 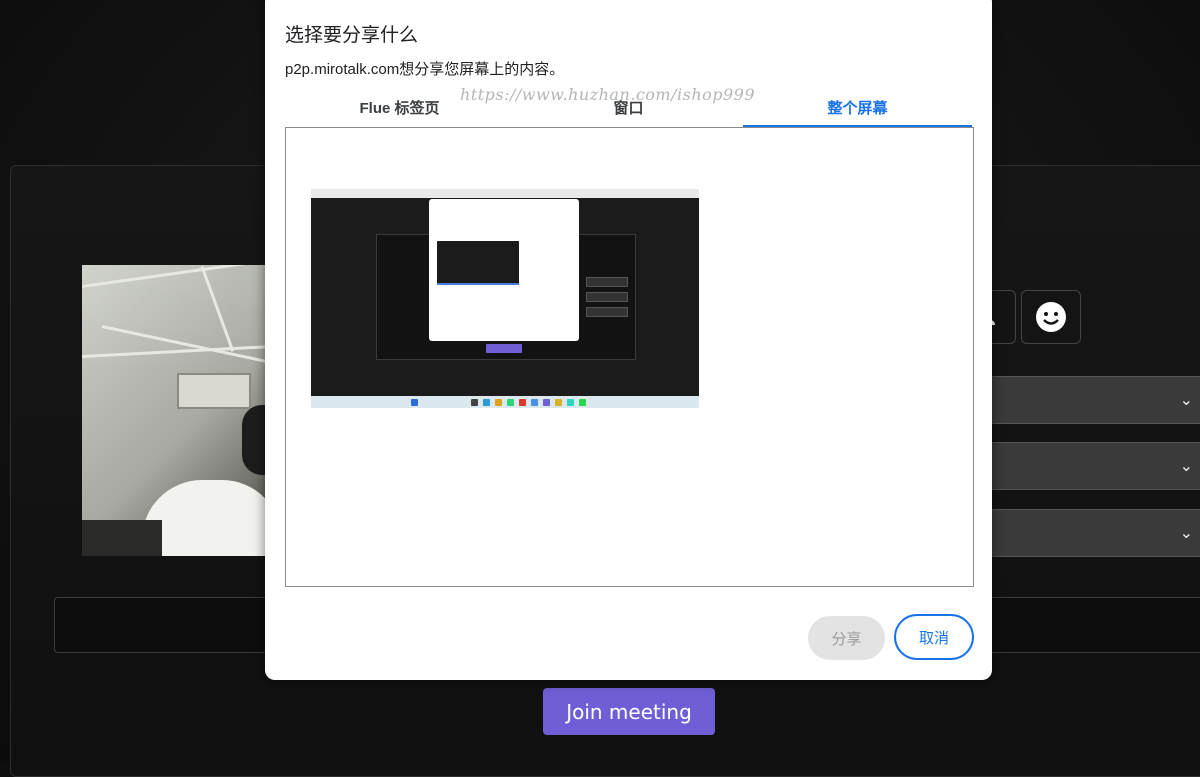 I want to click on join-meeting-button: Join meeting, so click(x=629, y=711).